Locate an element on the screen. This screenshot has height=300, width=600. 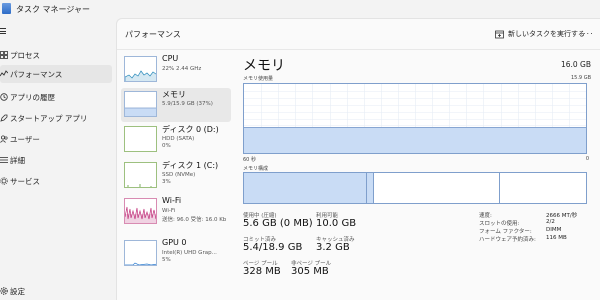
resource-detail: 0% is located at coordinates (166, 146).